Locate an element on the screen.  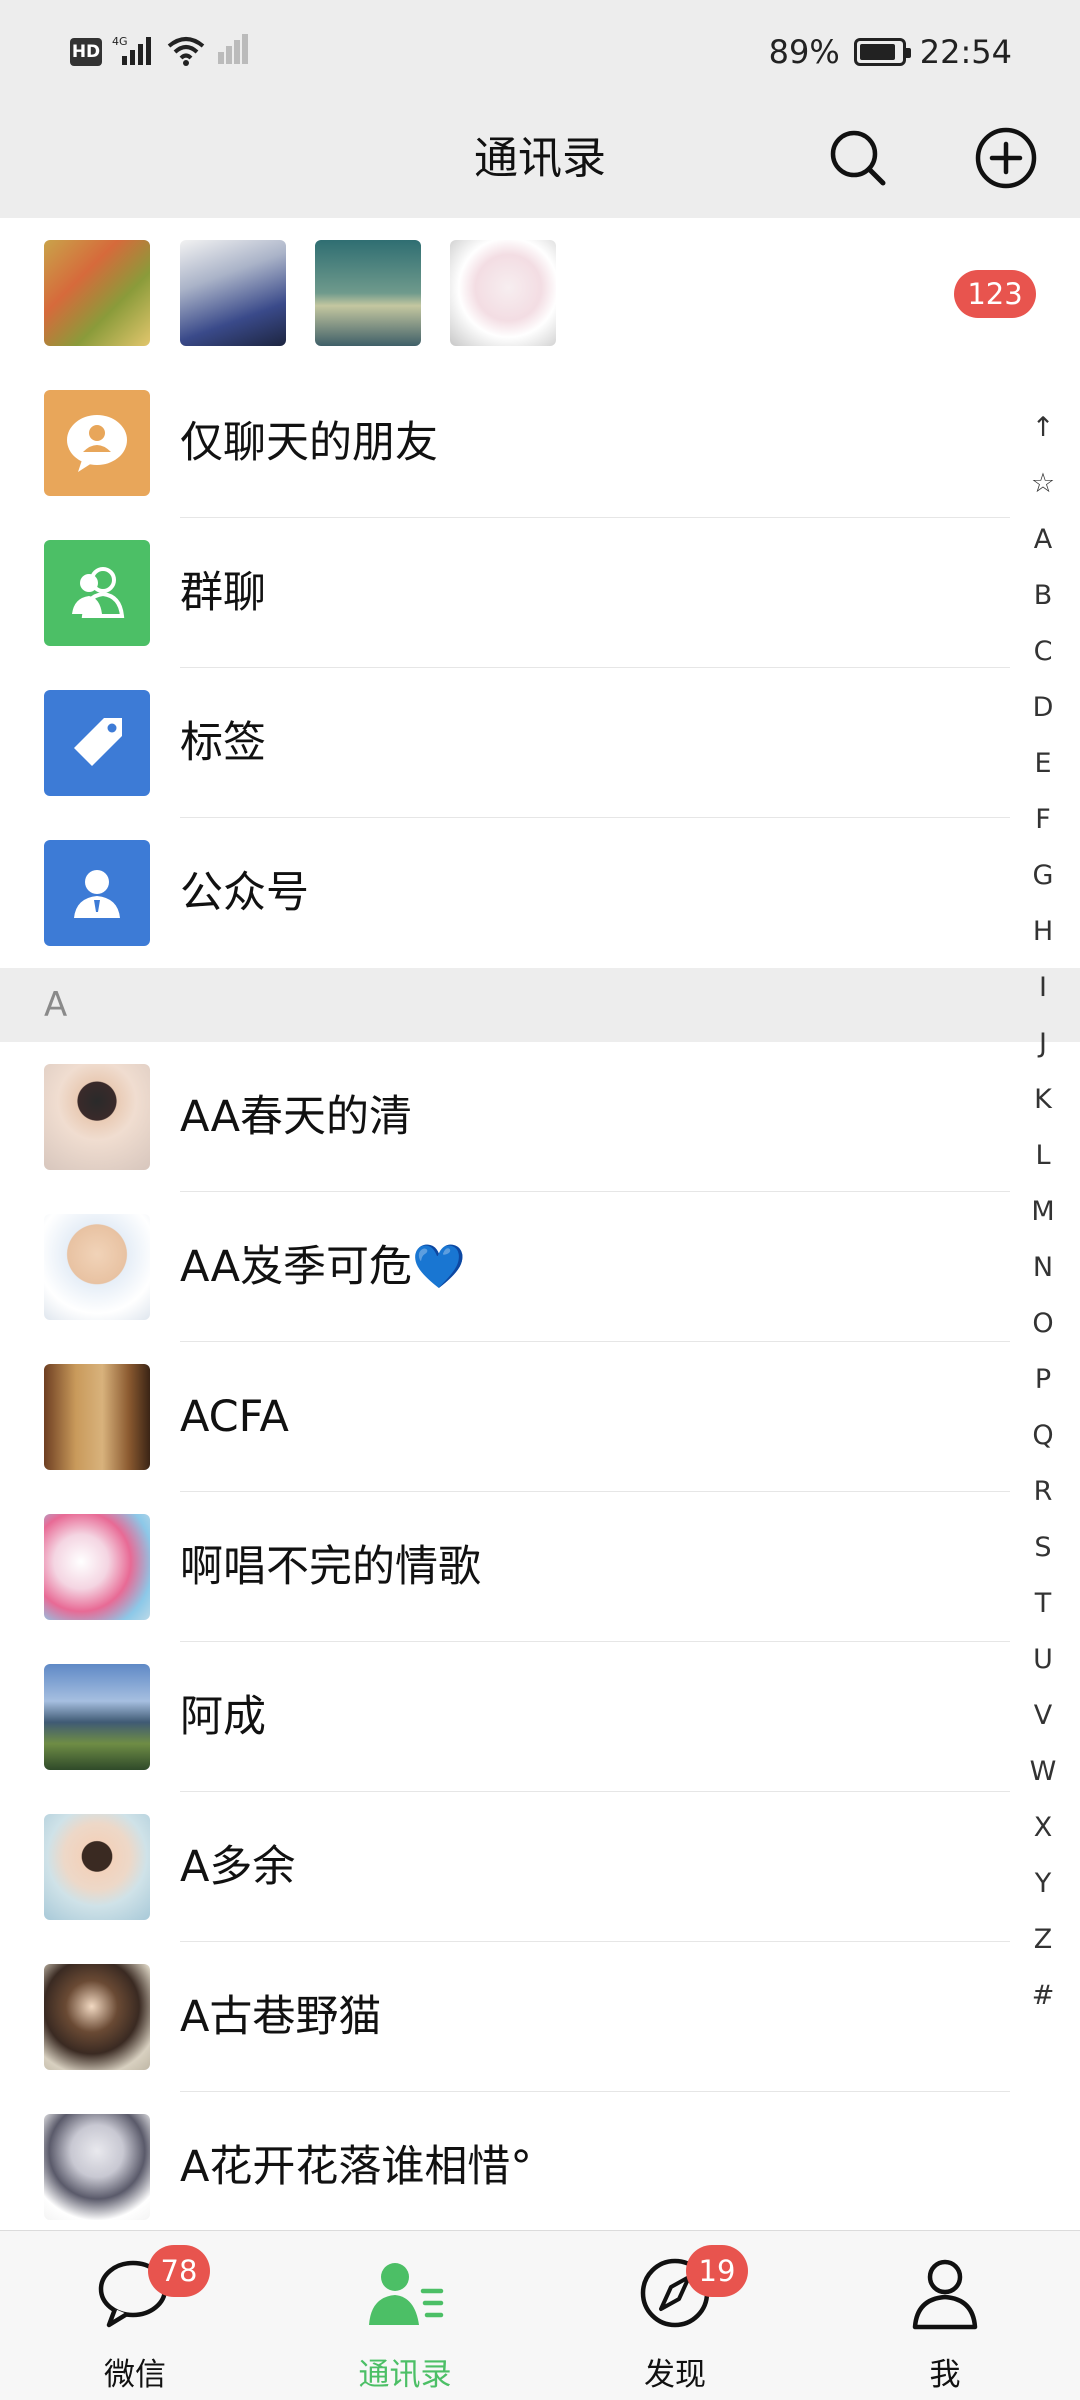
feature-label: 公众号 is located at coordinates (244, 893).